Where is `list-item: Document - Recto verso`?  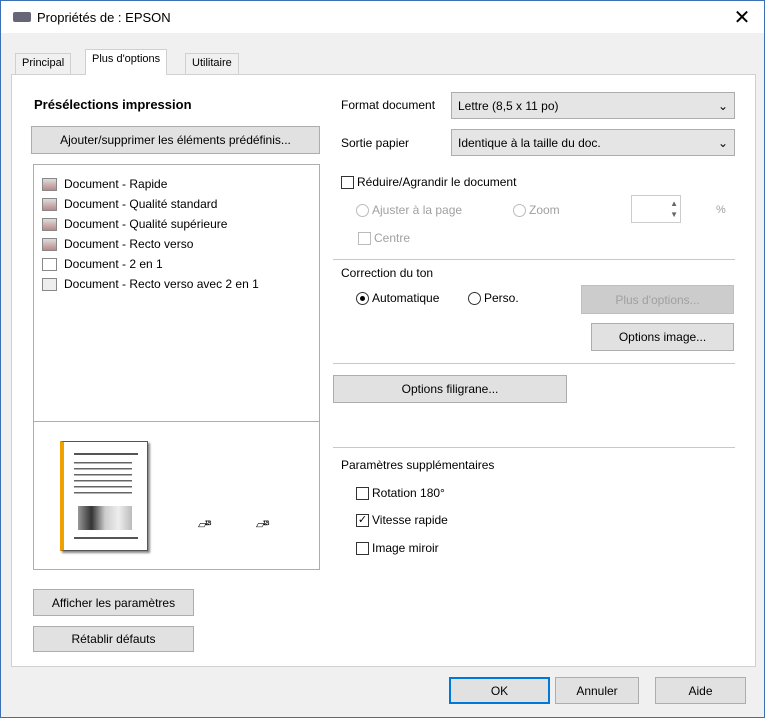
list-item: Document - Recto verso is located at coordinates (180, 244).